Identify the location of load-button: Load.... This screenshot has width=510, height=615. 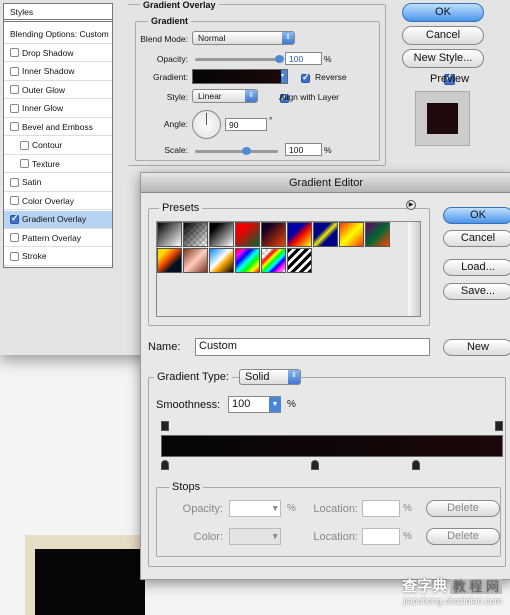
(476, 267).